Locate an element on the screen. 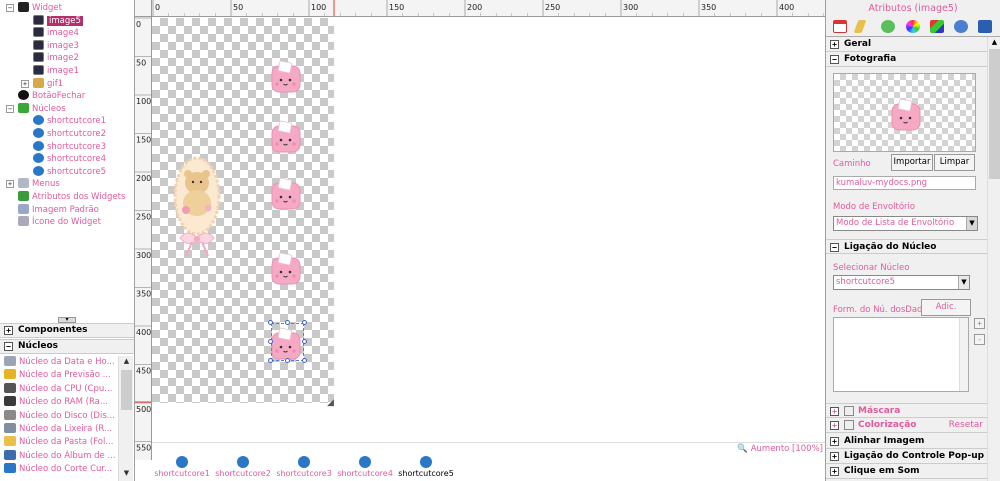 Image resolution: width=1000 pixels, height=481 pixels. pink-character-image1 is located at coordinates (286, 76).